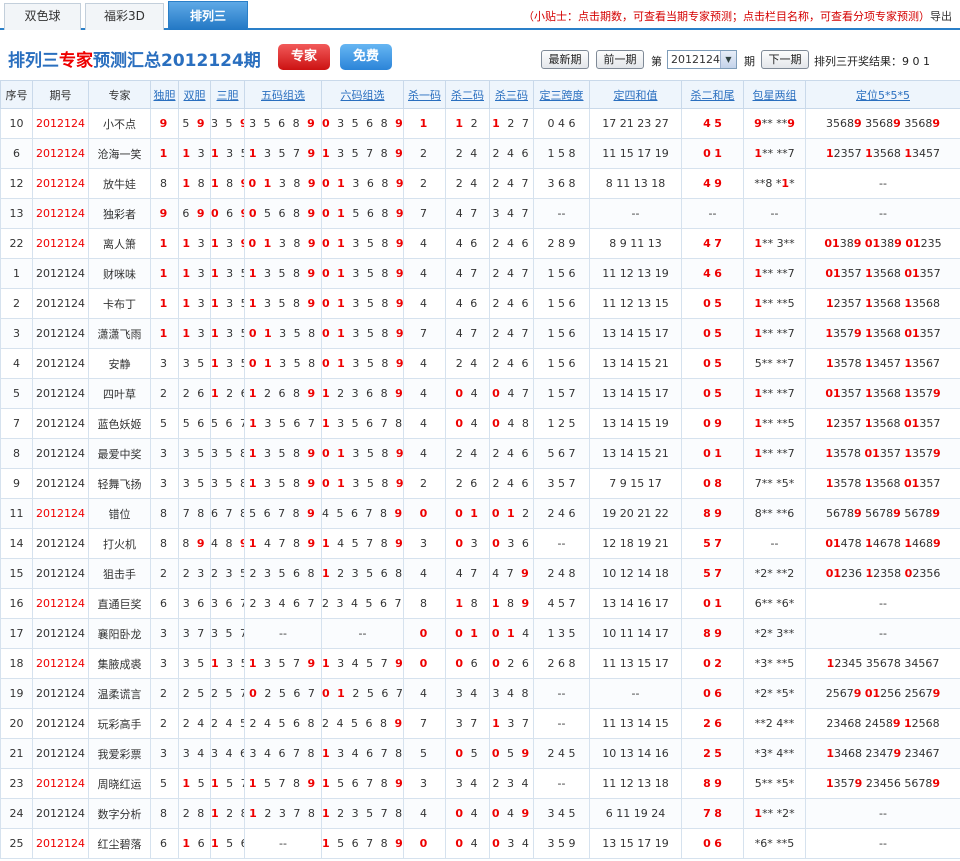  Describe the element at coordinates (770, 633) in the screenshot. I see `cell-char: *` at that location.